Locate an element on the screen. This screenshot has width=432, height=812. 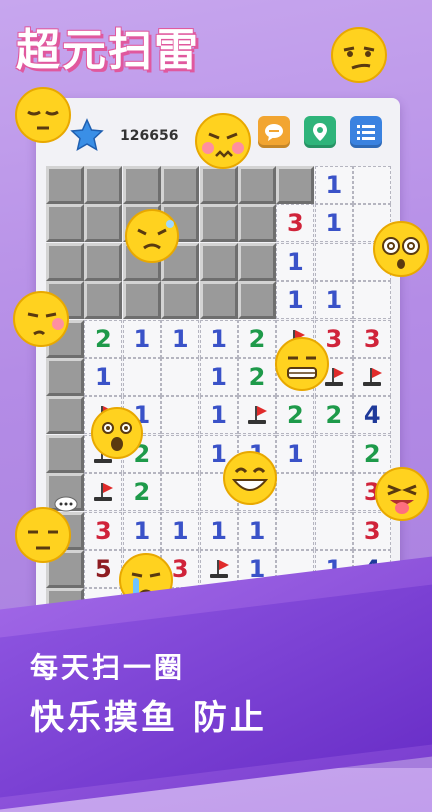
location-button is located at coordinates (320, 132).